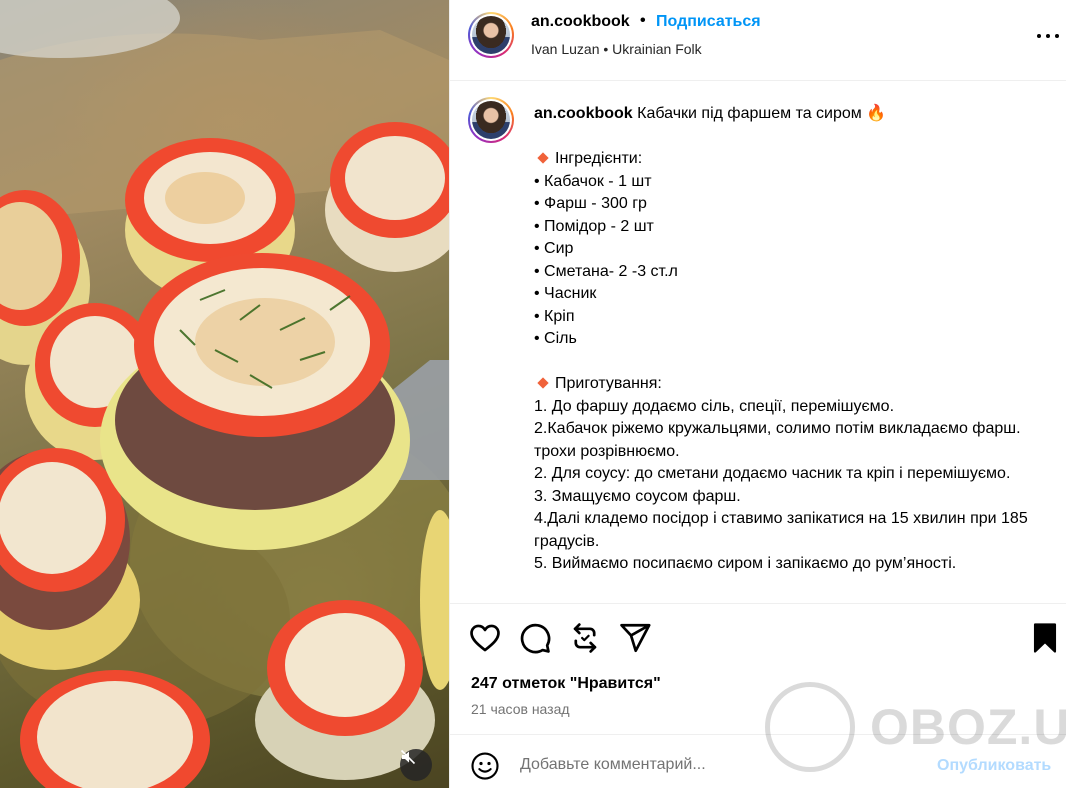 This screenshot has height=788, width=1066. I want to click on heart-icon, so click(485, 638).